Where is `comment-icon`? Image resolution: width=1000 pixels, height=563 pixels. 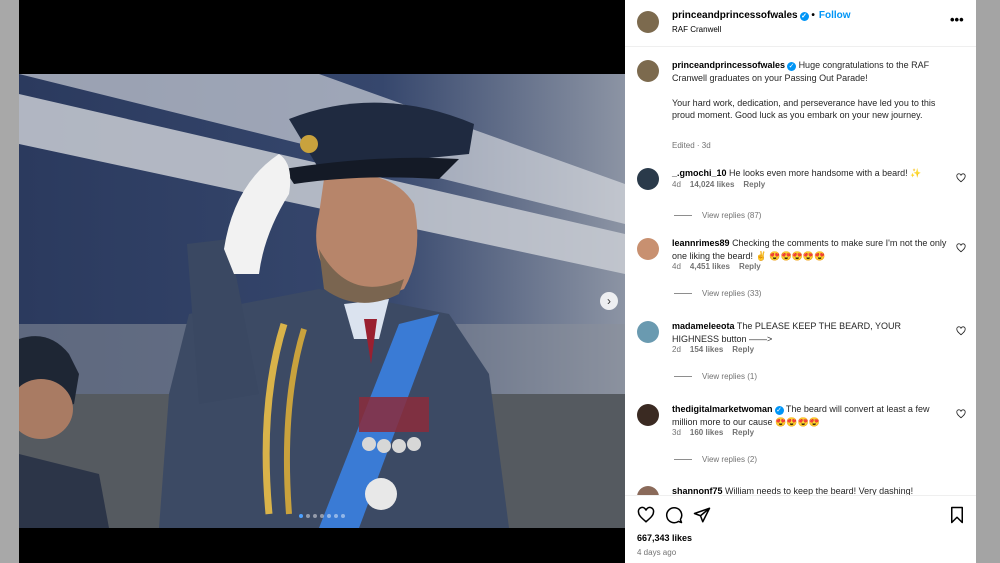 comment-icon is located at coordinates (674, 515).